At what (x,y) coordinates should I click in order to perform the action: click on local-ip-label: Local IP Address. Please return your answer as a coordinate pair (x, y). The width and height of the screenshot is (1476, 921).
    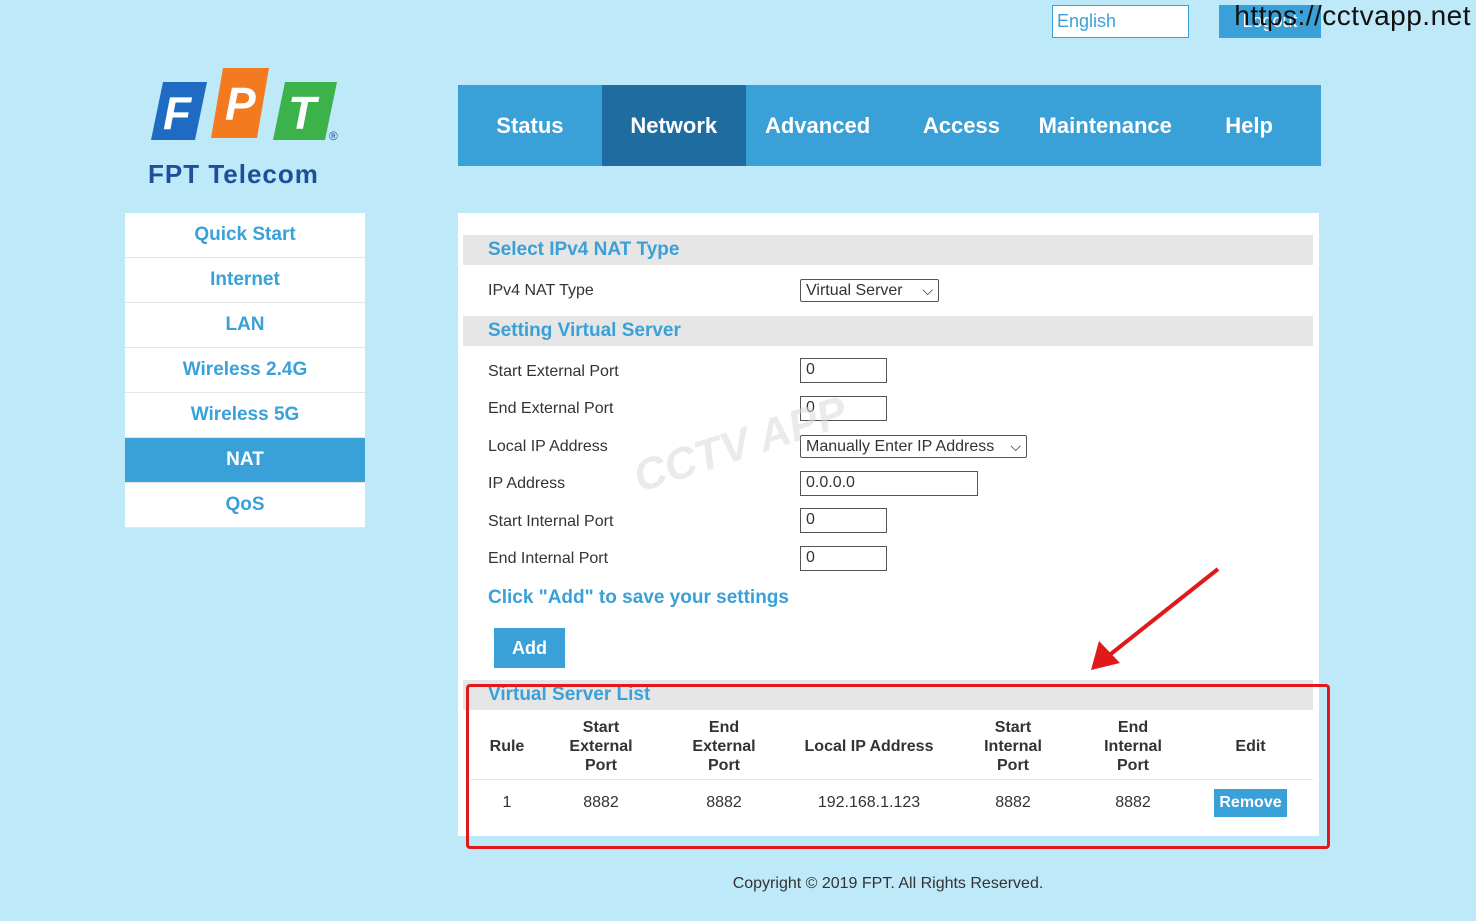
    Looking at the image, I should click on (548, 446).